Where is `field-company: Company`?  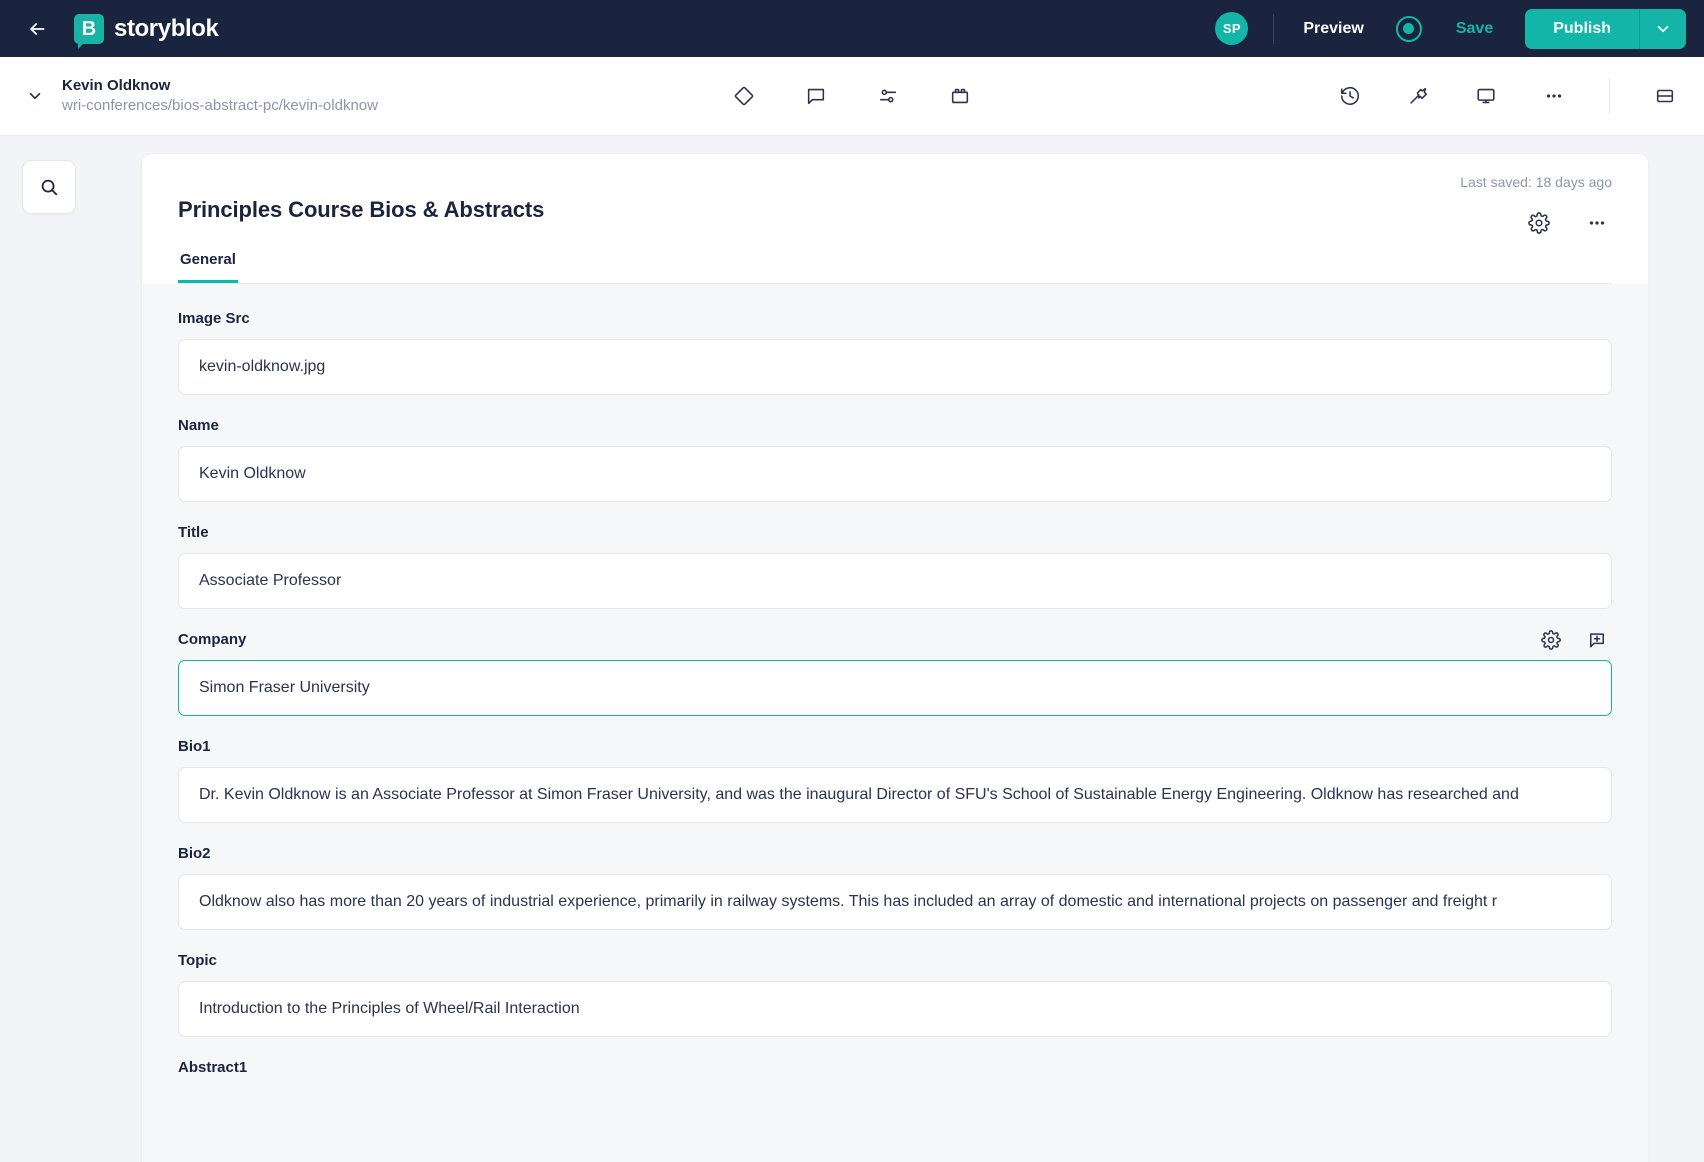
field-company: Company is located at coordinates (895, 673).